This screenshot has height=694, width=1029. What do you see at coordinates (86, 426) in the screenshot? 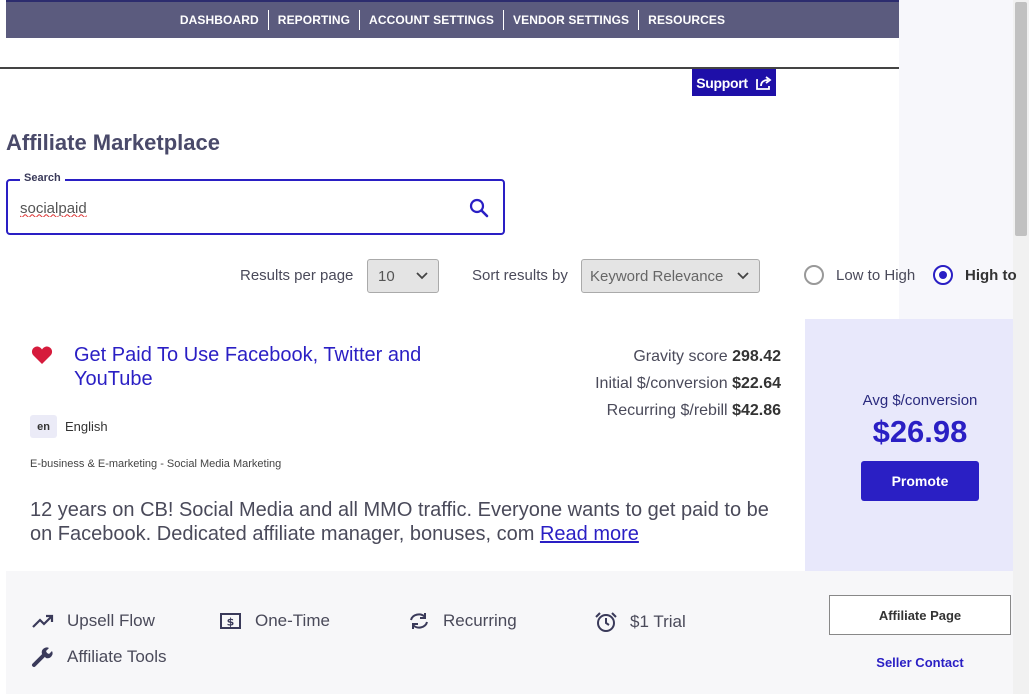
I see `language-name: English` at bounding box center [86, 426].